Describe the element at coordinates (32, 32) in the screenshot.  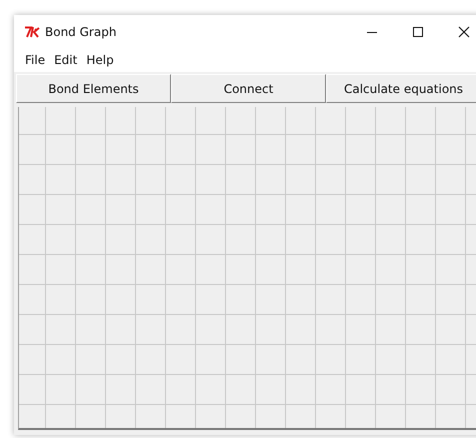
I see `app-icon` at that location.